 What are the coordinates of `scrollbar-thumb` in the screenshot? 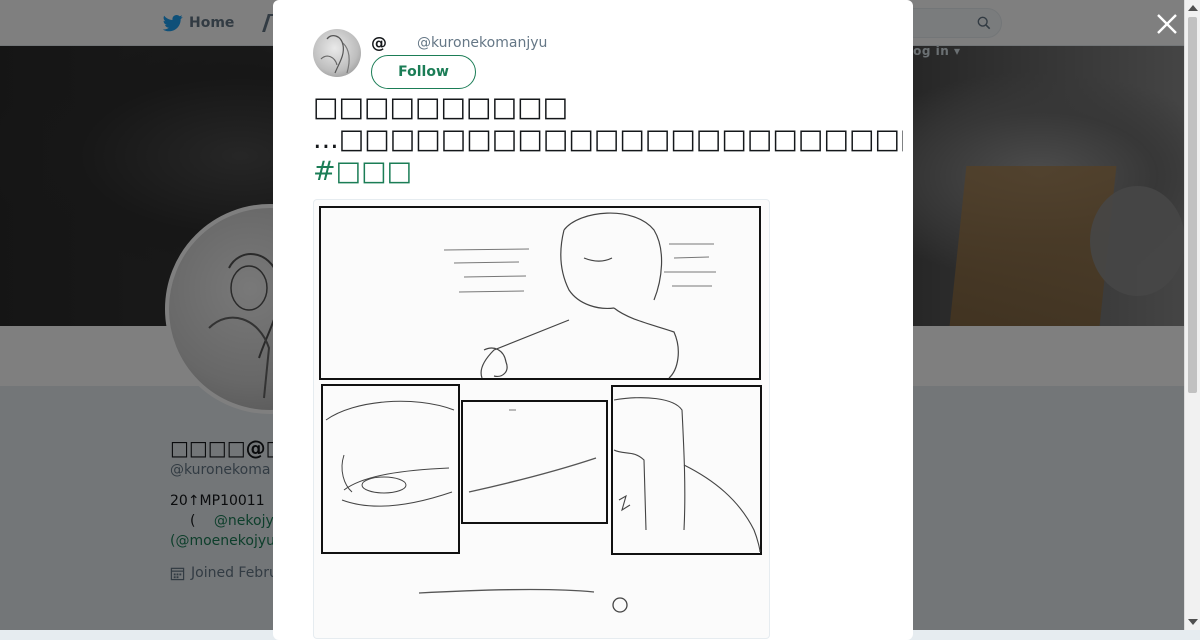 It's located at (1192, 205).